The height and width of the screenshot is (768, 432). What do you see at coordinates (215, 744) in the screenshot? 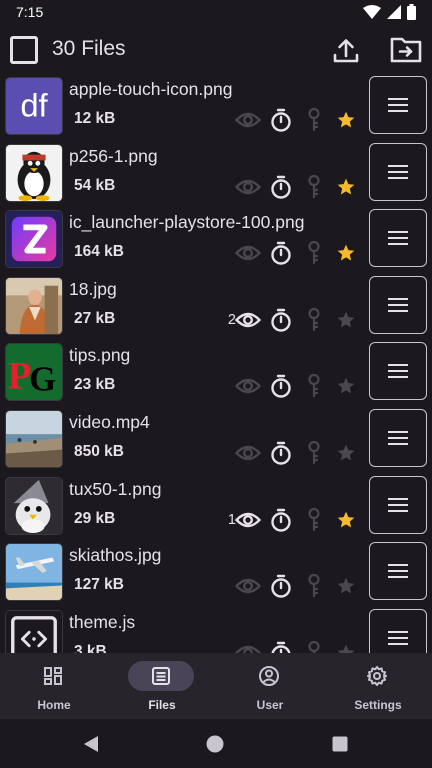
I see `home-circle-icon` at bounding box center [215, 744].